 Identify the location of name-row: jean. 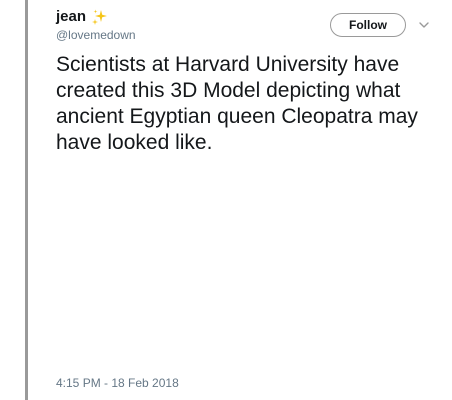
(82, 17).